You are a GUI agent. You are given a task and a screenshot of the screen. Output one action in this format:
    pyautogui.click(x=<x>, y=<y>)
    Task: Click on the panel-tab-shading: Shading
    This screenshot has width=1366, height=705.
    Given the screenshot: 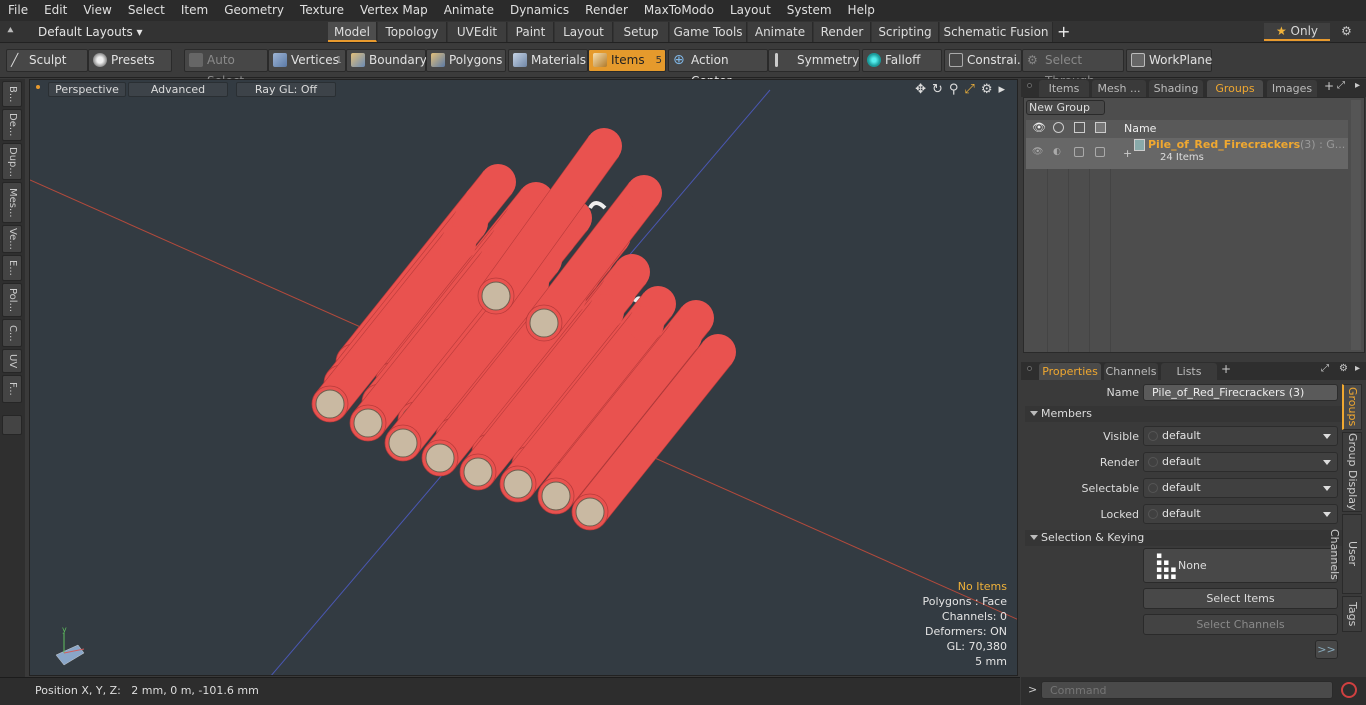 What is the action you would take?
    pyautogui.click(x=1176, y=88)
    